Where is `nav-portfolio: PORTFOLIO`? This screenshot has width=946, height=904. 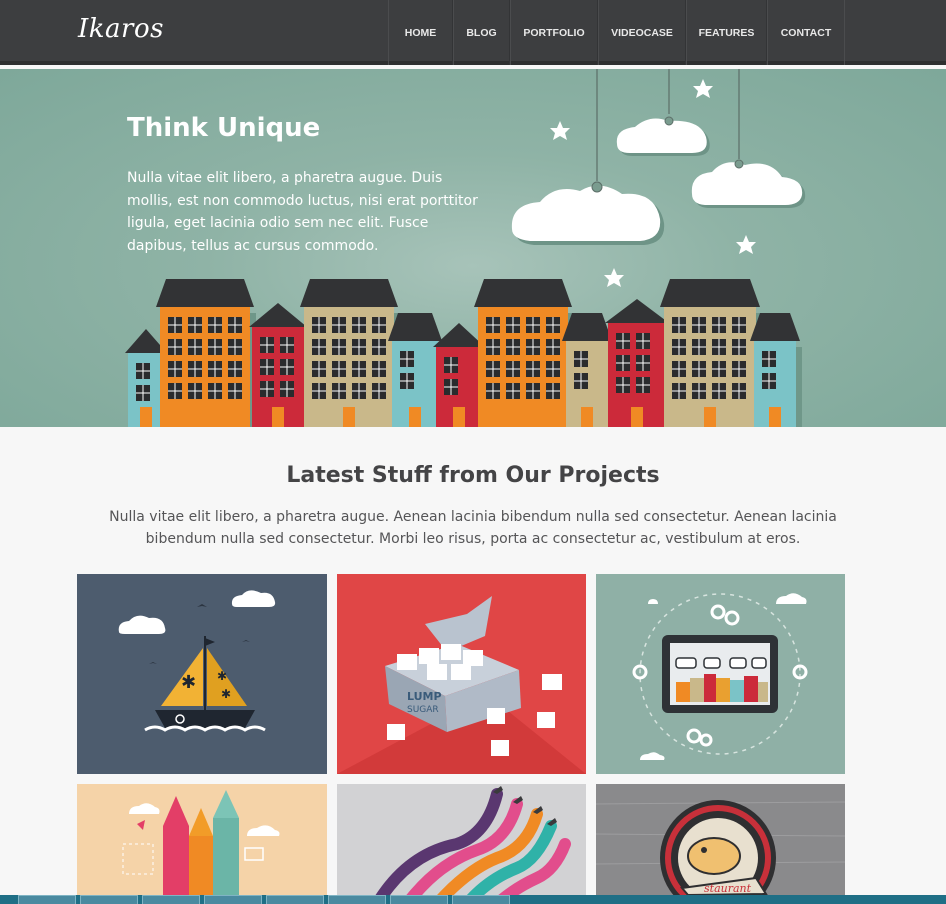
nav-portfolio: PORTFOLIO is located at coordinates (554, 32).